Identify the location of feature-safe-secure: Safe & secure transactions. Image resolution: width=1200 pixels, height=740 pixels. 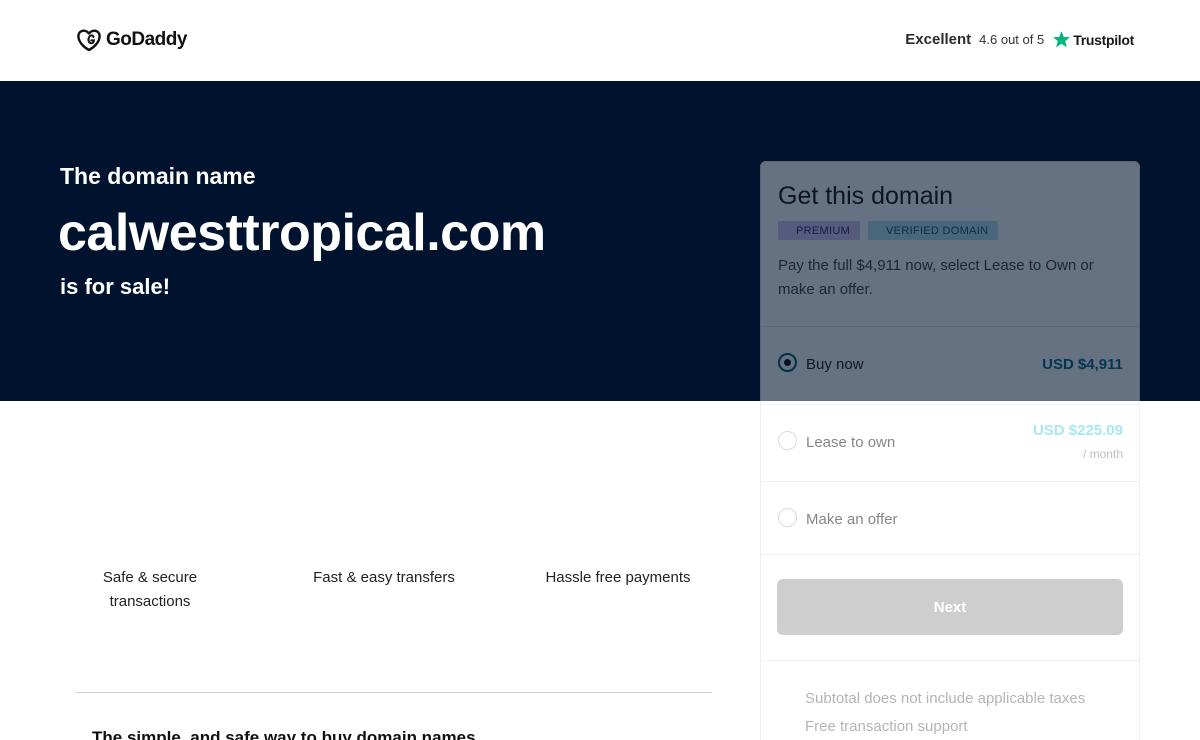
(150, 590).